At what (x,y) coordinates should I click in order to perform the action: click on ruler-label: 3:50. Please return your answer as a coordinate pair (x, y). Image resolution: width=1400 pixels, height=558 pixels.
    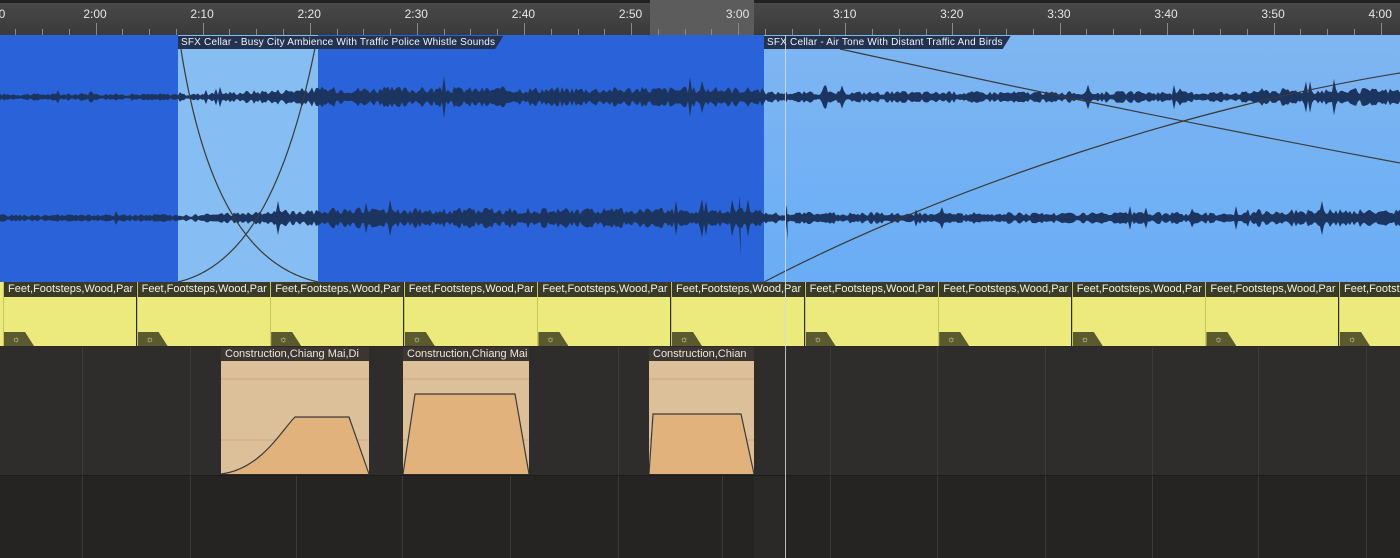
    Looking at the image, I should click on (1273, 14).